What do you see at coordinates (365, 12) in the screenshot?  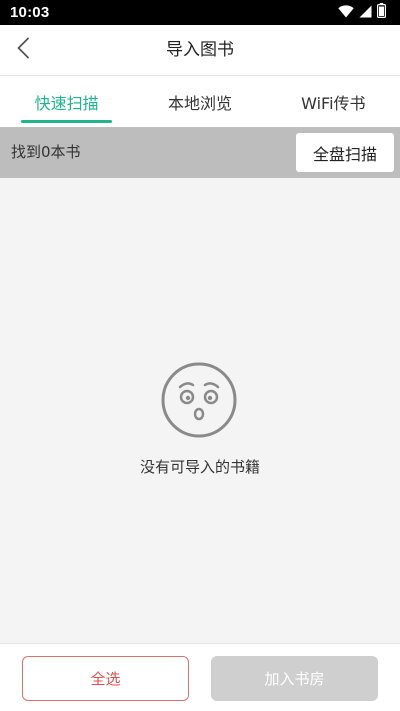 I see `signal-icon` at bounding box center [365, 12].